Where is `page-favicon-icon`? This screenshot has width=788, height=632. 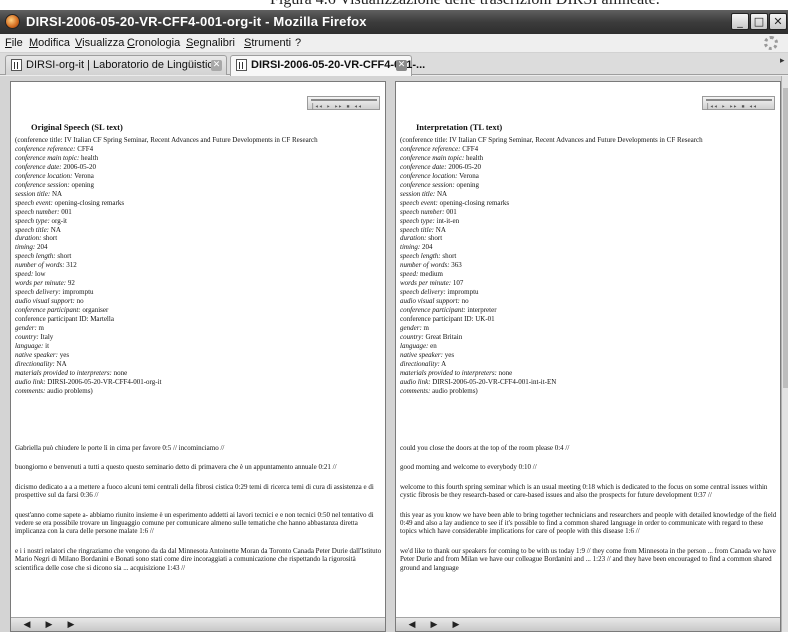
page-favicon-icon is located at coordinates (16, 65).